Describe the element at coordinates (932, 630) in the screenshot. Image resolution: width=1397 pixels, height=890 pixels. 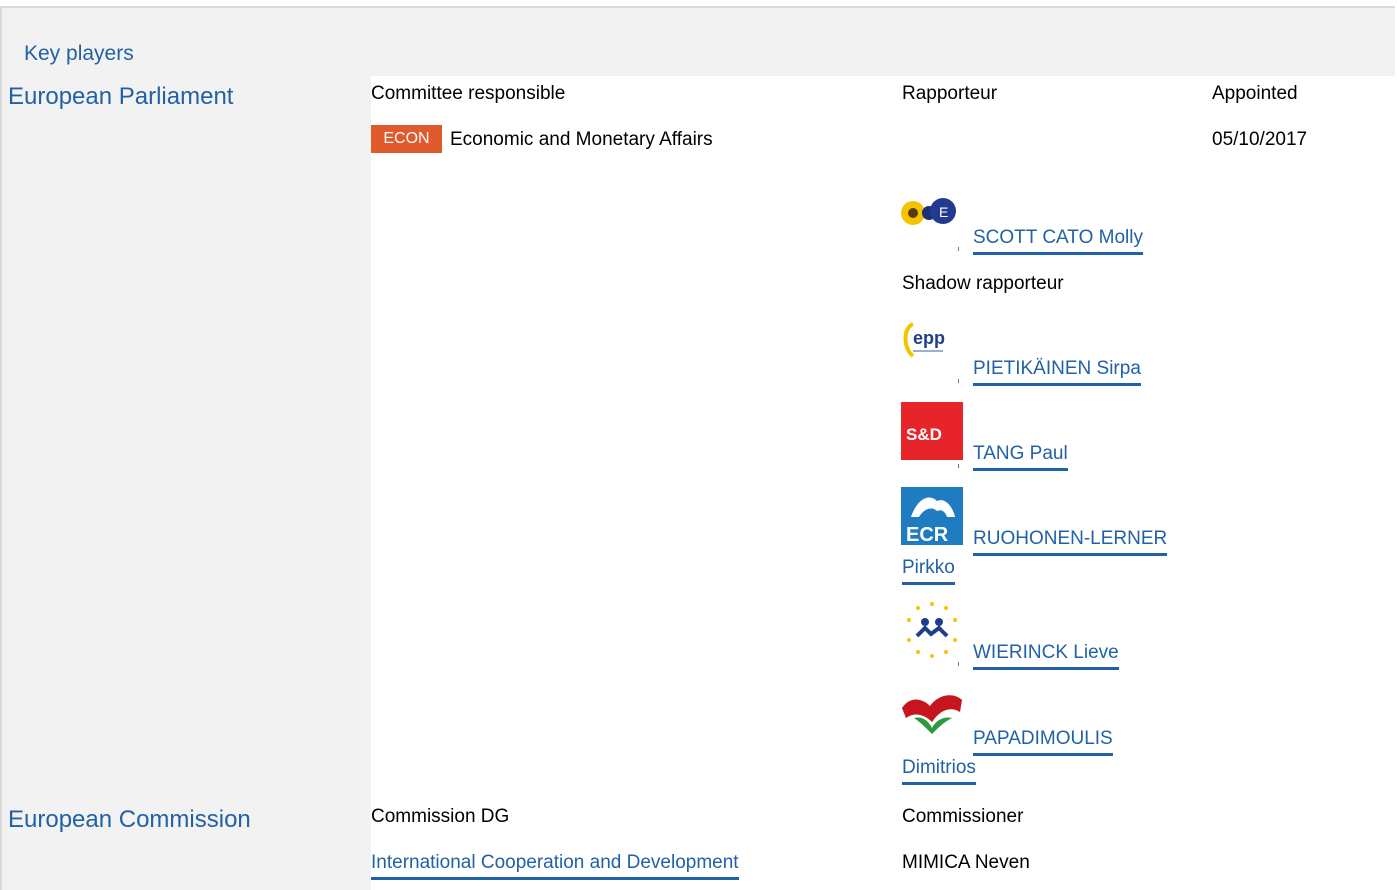
I see `alde-logo-icon` at that location.